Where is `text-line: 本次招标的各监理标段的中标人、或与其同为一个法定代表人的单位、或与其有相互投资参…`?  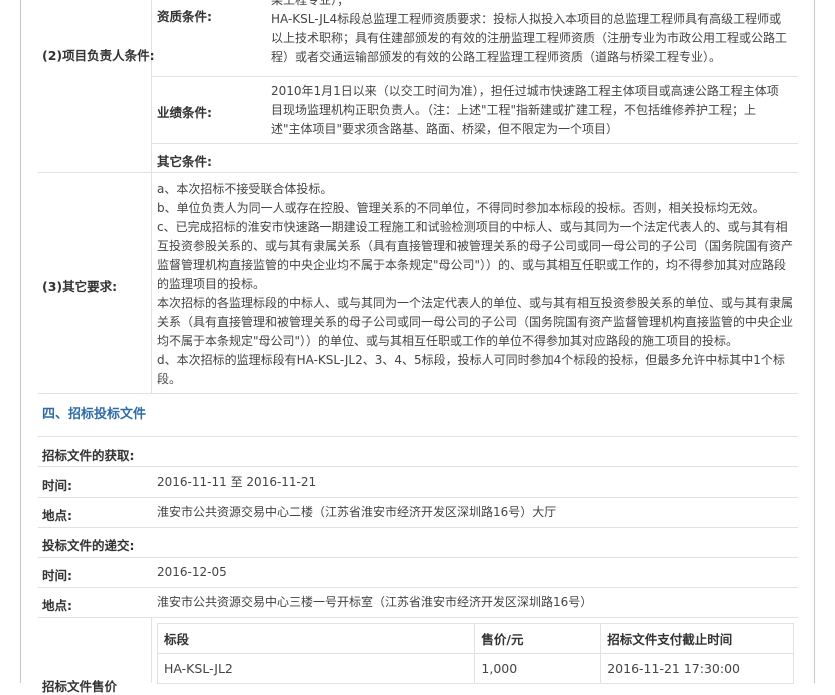 text-line: 本次招标的各监理标段的中标人、或与其同为一个法定代表人的单位、或与其有相互投资参… is located at coordinates (475, 303).